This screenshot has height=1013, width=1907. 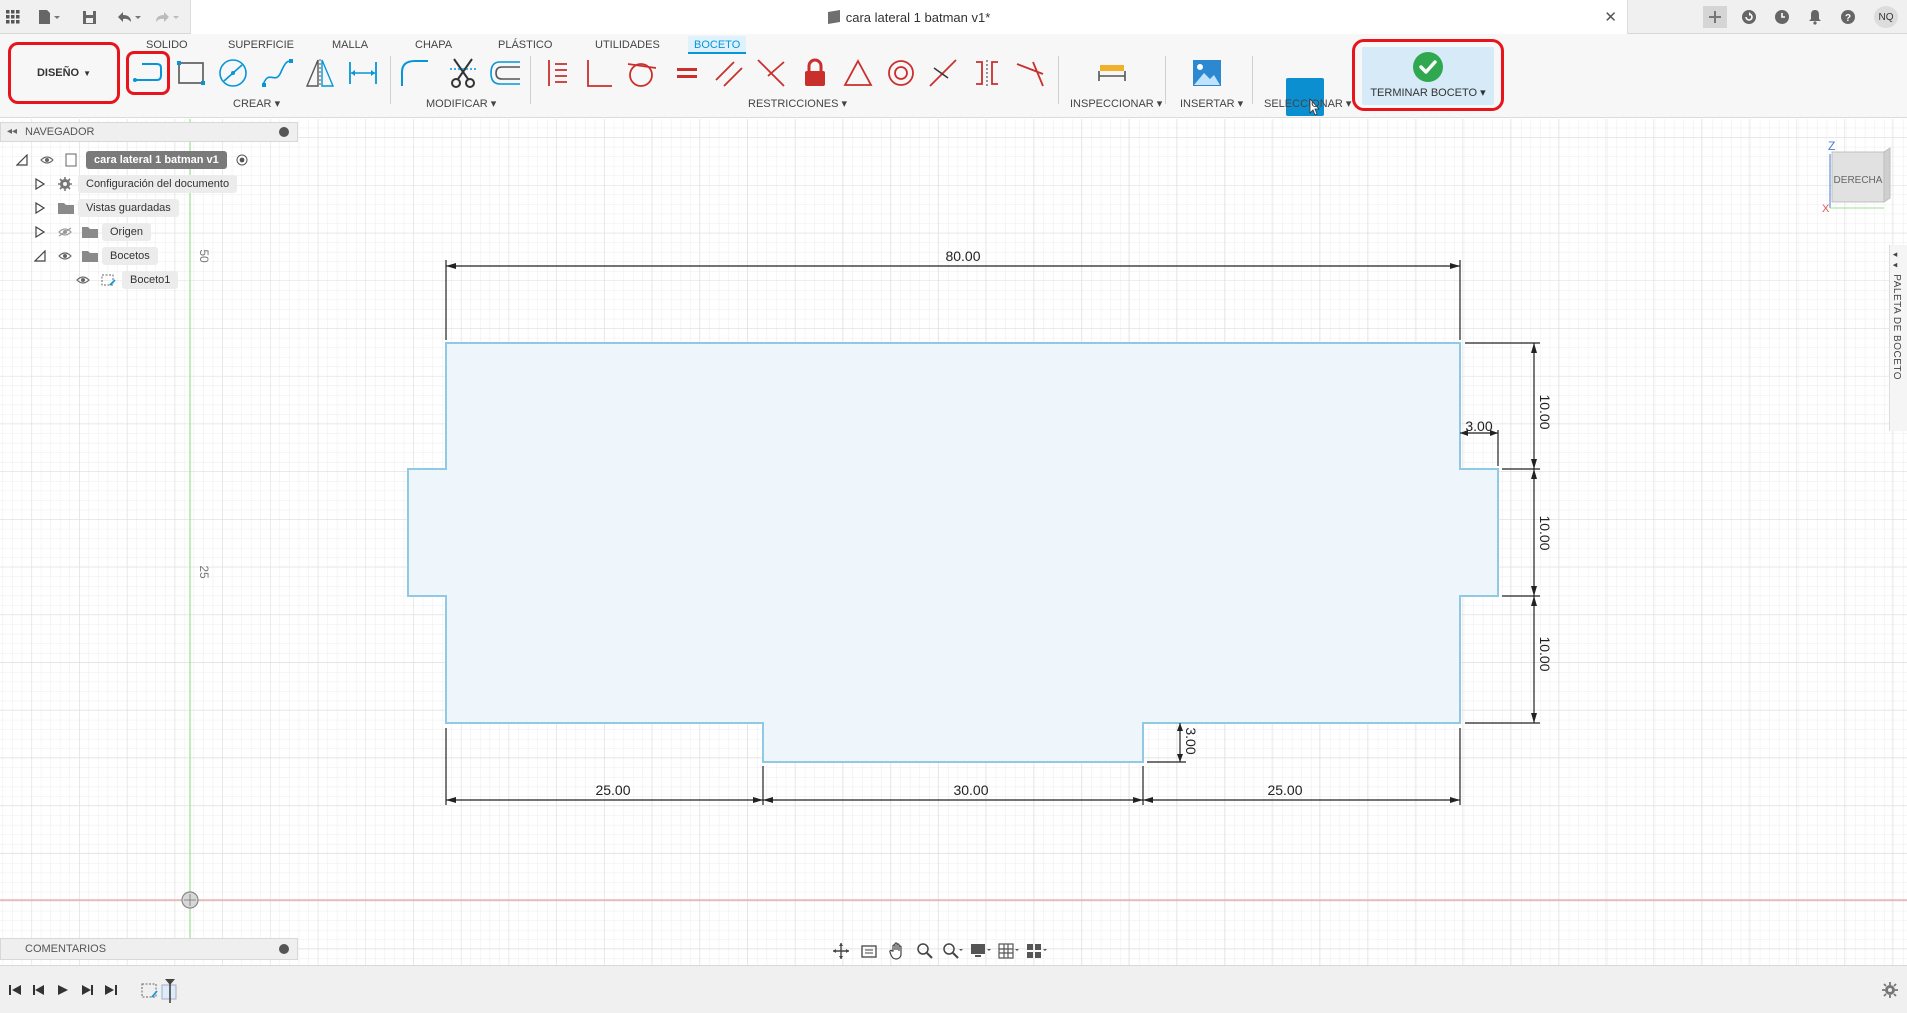 What do you see at coordinates (869, 951) in the screenshot?
I see `look-at-icon` at bounding box center [869, 951].